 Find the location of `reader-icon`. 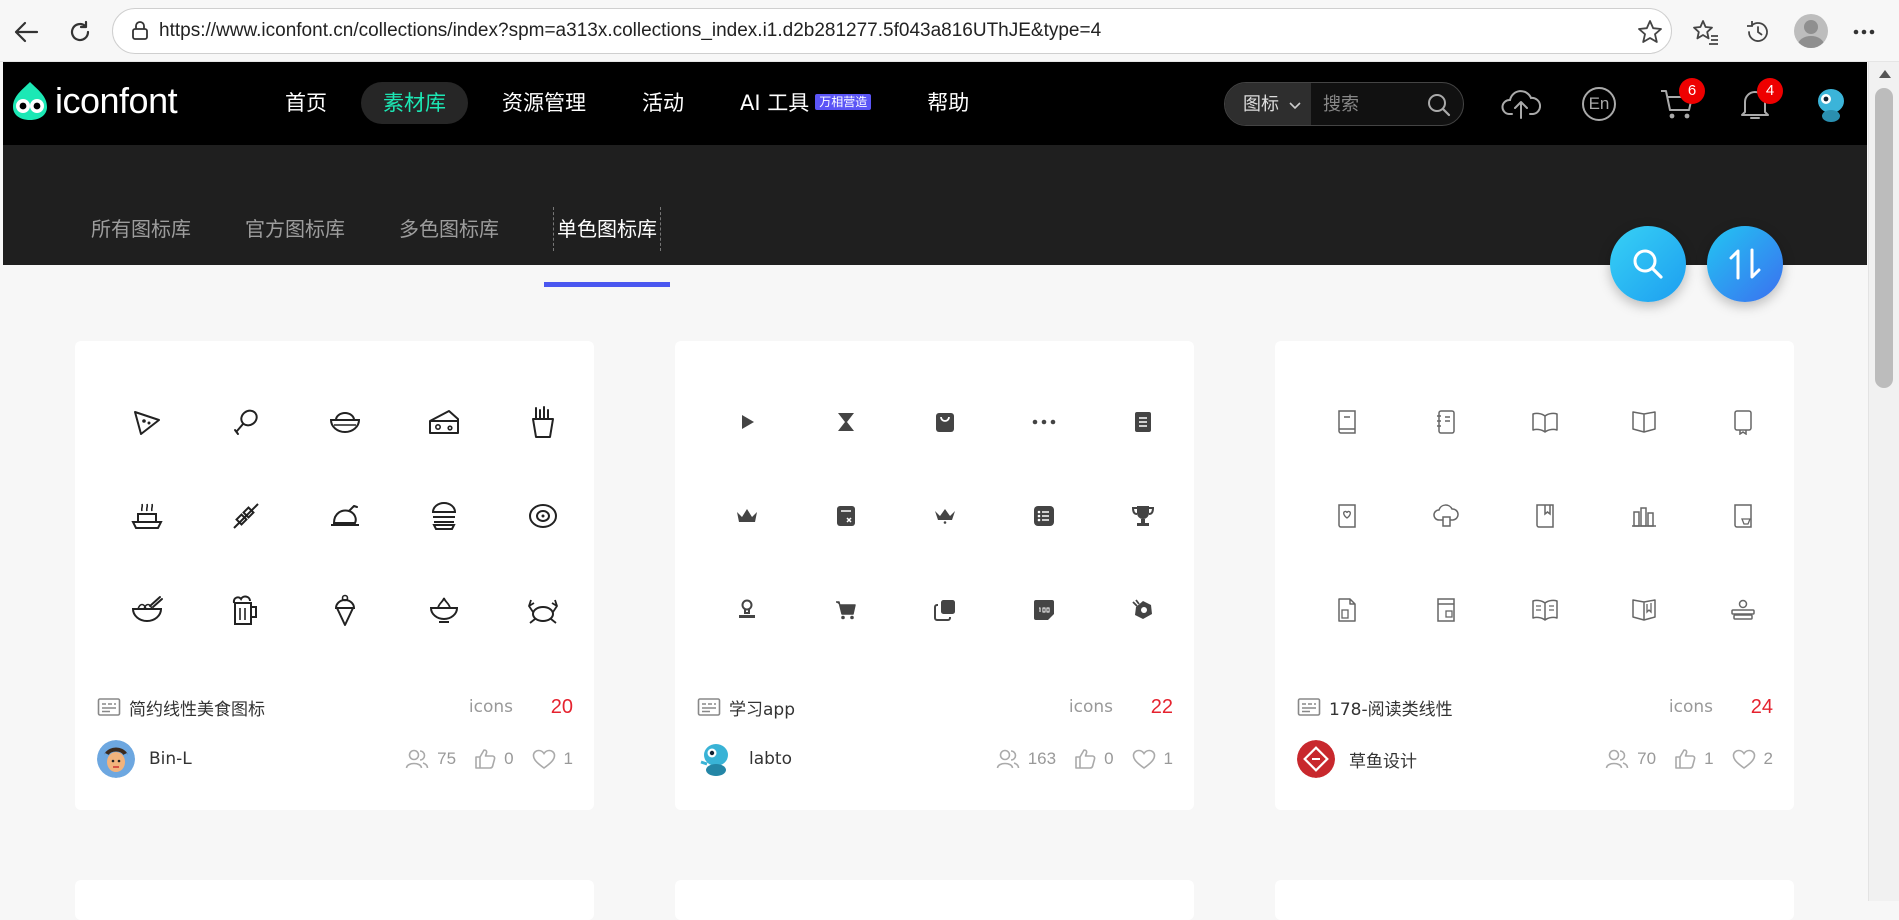

reader-icon is located at coordinates (1742, 516).